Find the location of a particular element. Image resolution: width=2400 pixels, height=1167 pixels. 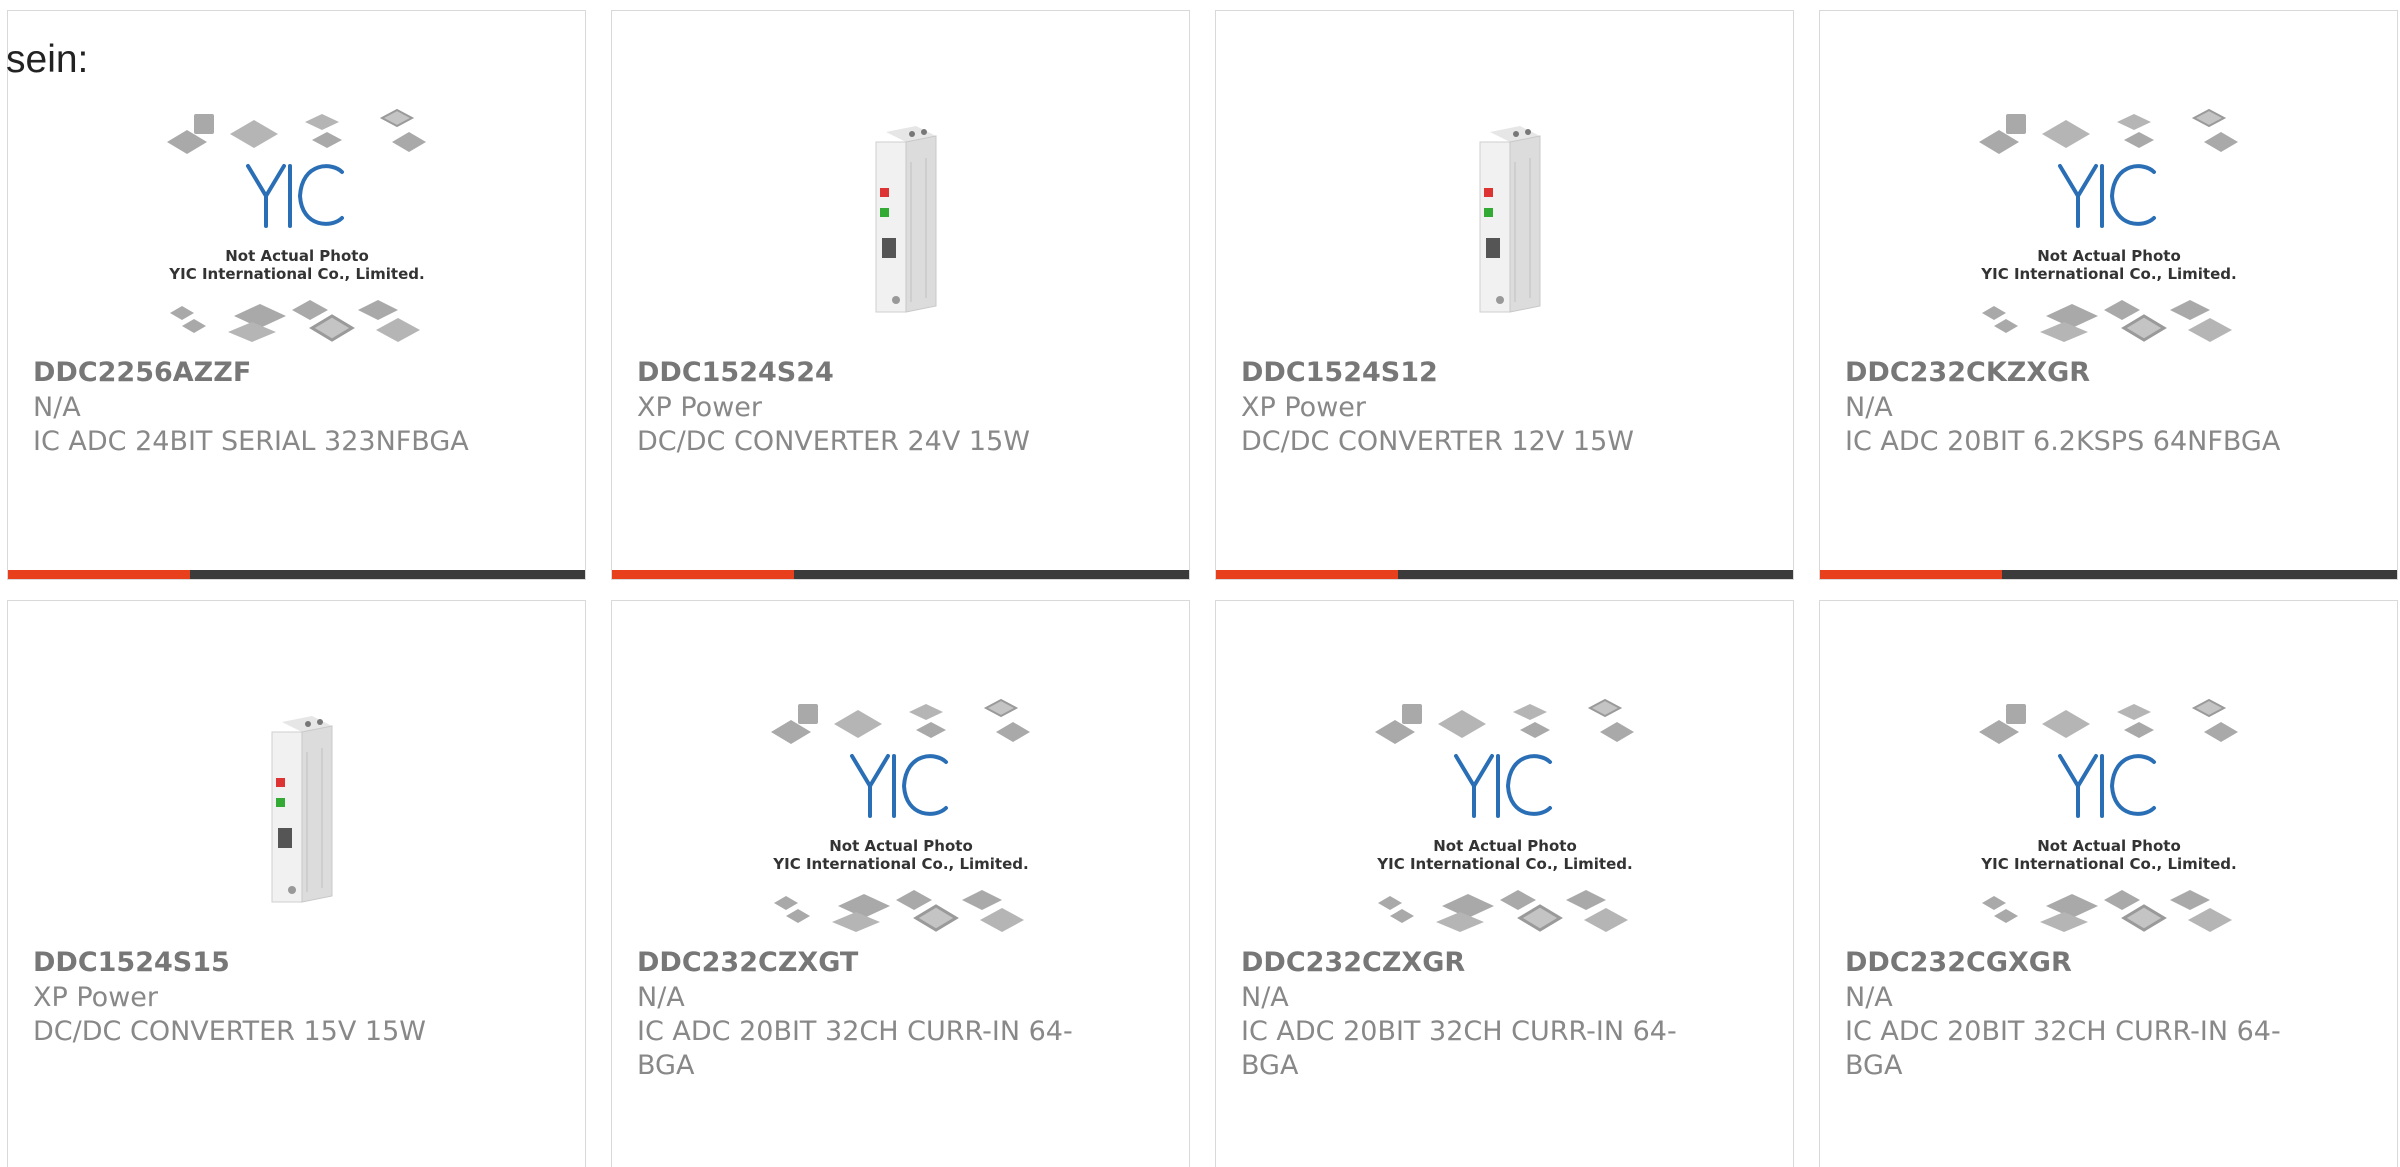

product-description: IC ADC 24BIT SERIAL 323NFBGA is located at coordinates (251, 441).